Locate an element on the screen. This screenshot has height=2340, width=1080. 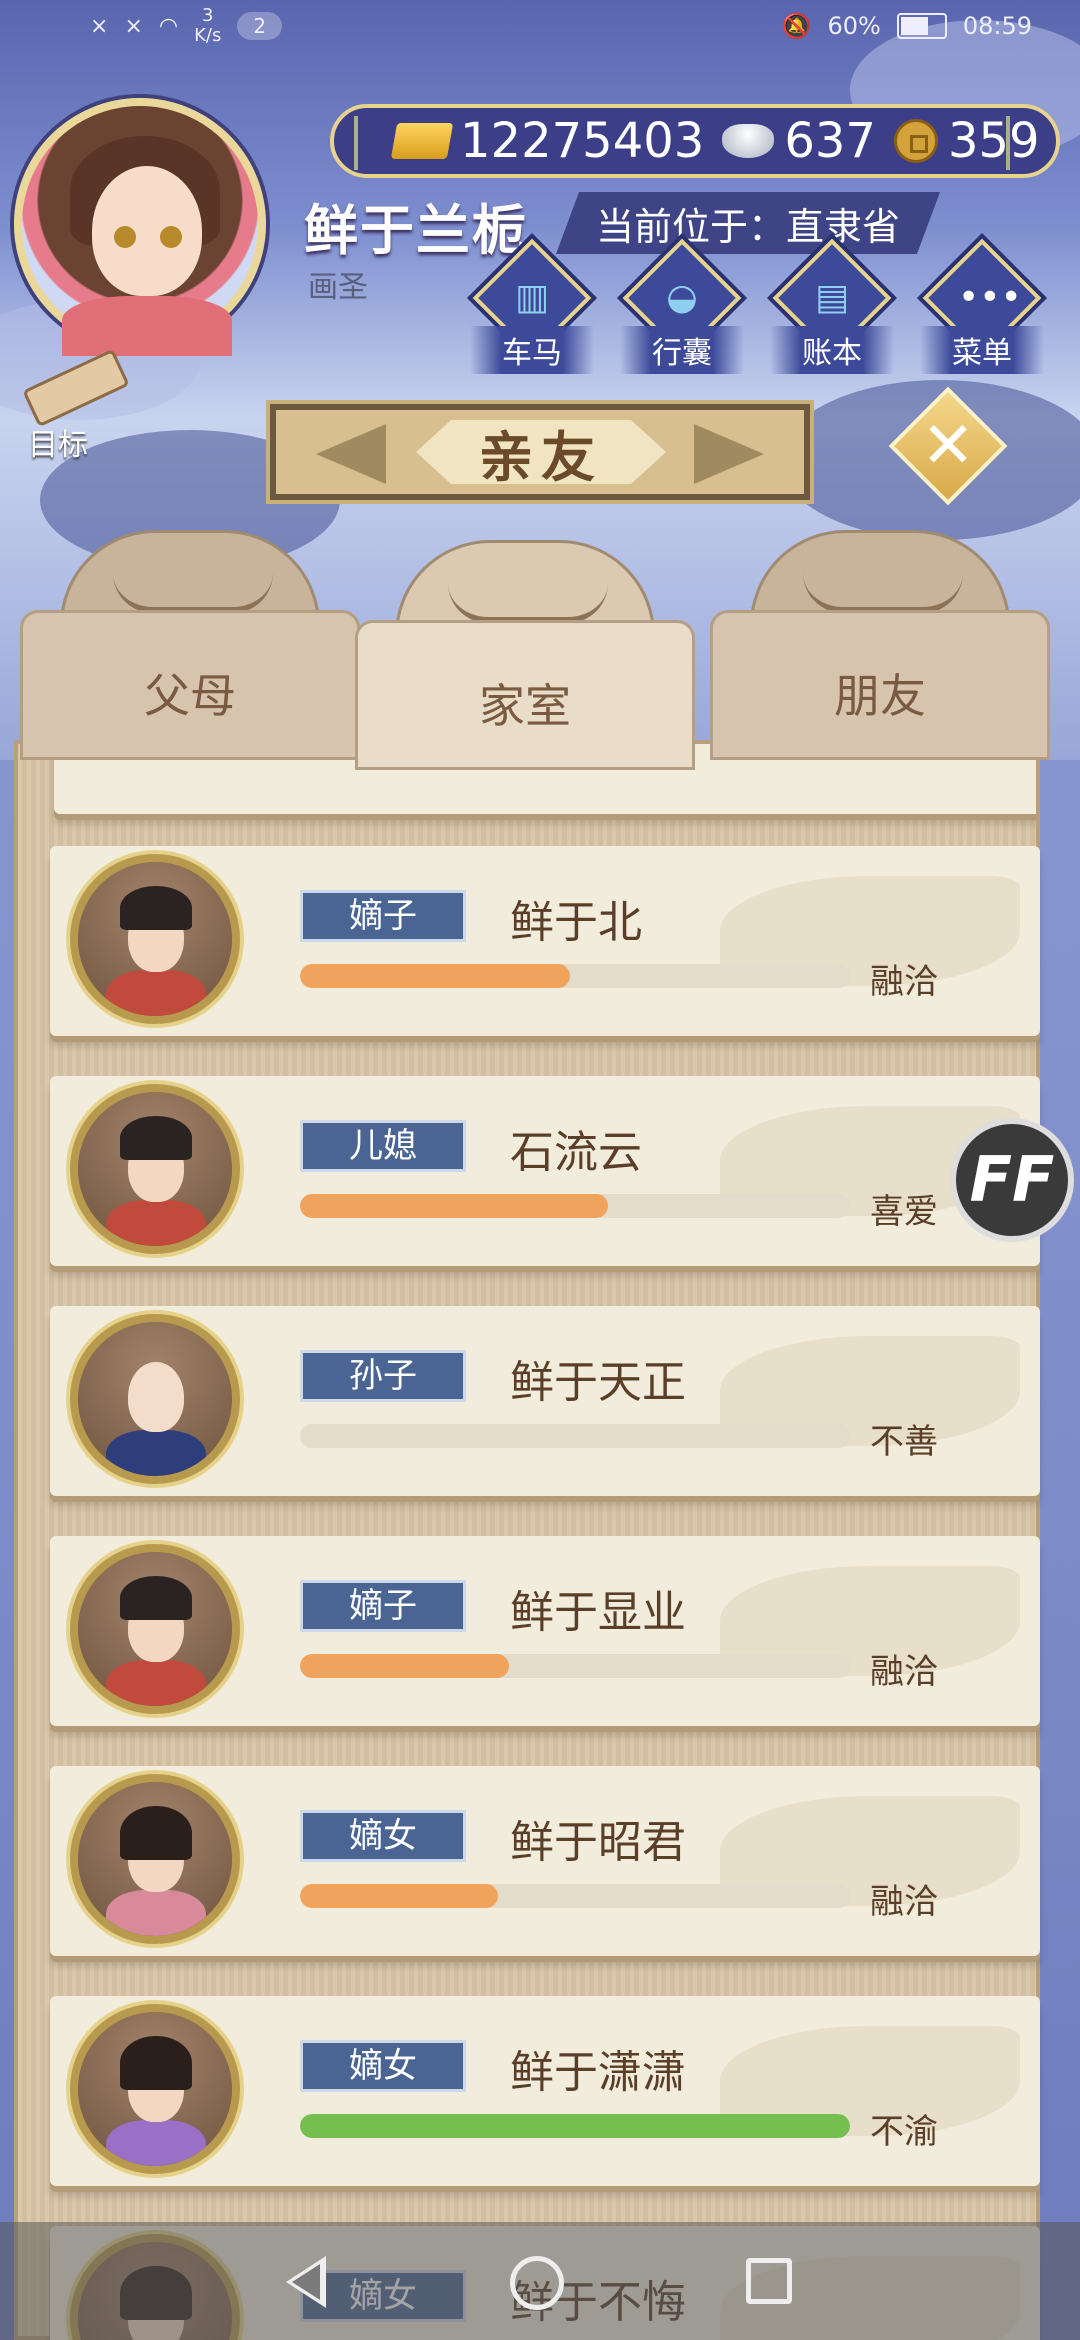
panel-title: 亲友 is located at coordinates (541, 452).